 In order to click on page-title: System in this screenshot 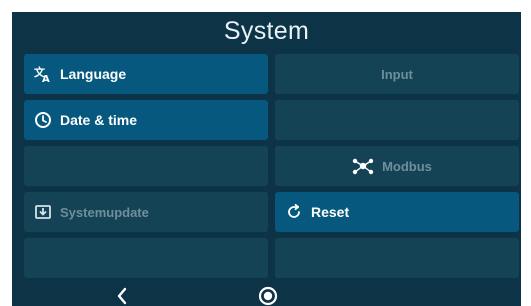, I will do `click(266, 31)`.